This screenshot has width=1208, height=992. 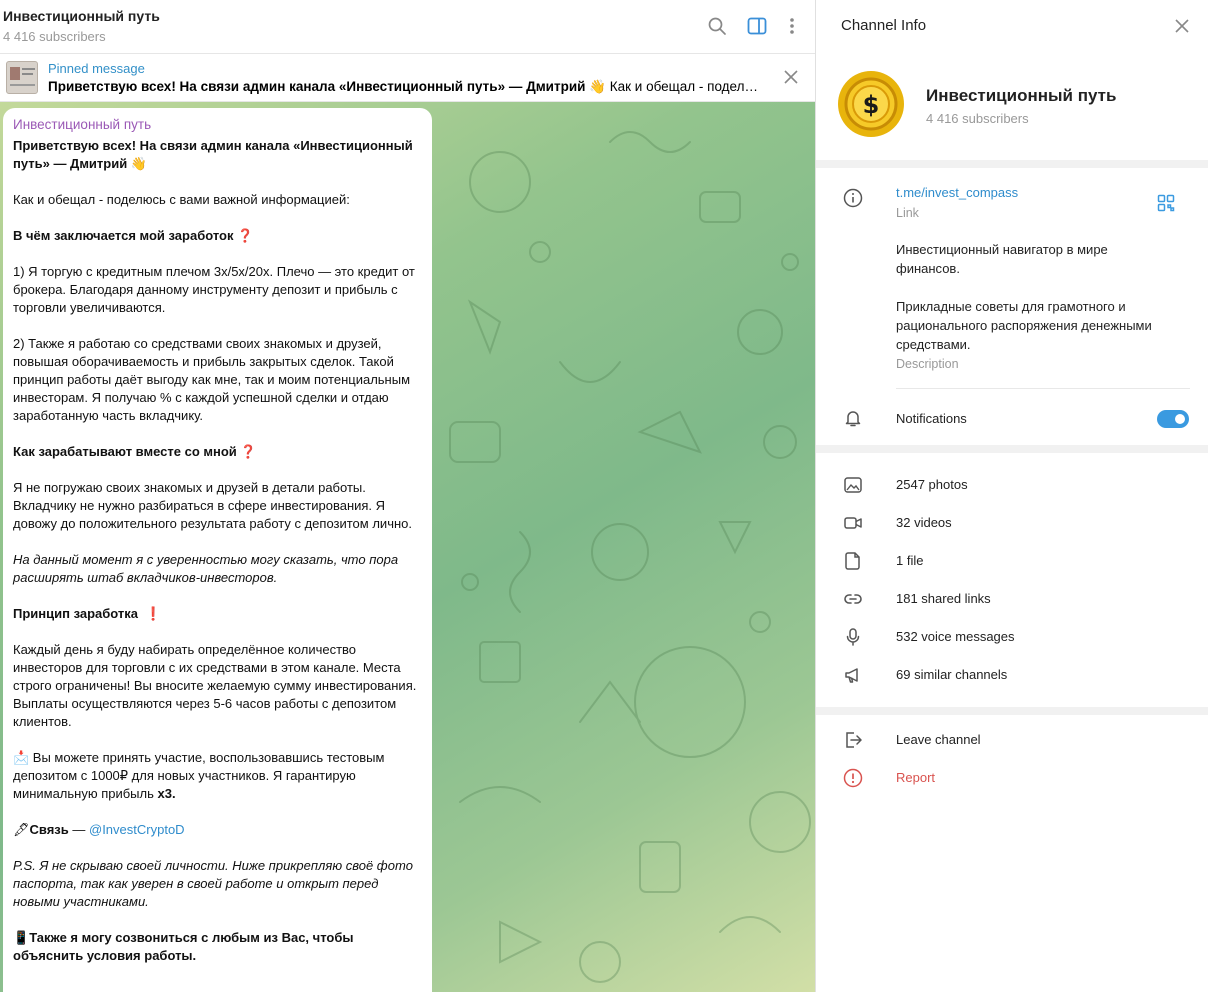 I want to click on heading-principle: Принцип заработка, so click(x=76, y=613).